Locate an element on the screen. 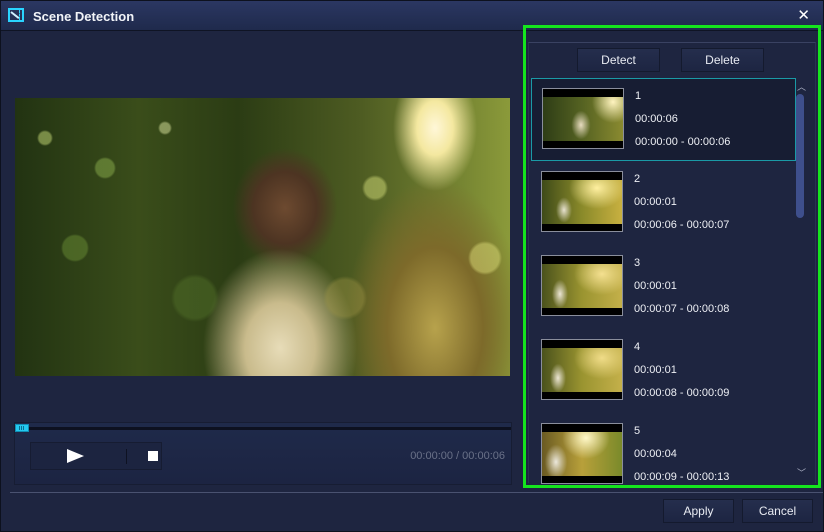  delete-button: Delete is located at coordinates (722, 60).